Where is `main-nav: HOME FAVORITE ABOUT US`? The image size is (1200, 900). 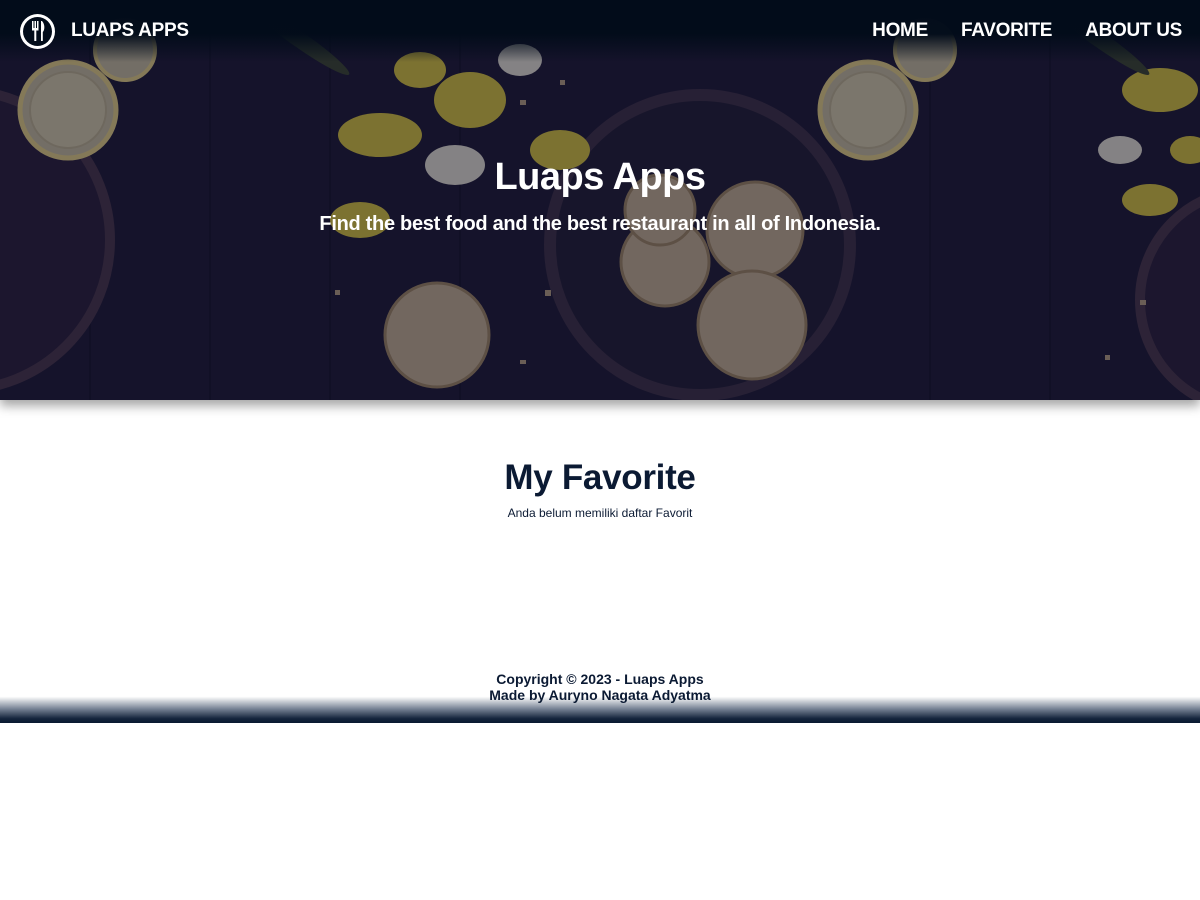 main-nav: HOME FAVORITE ABOUT US is located at coordinates (1027, 31).